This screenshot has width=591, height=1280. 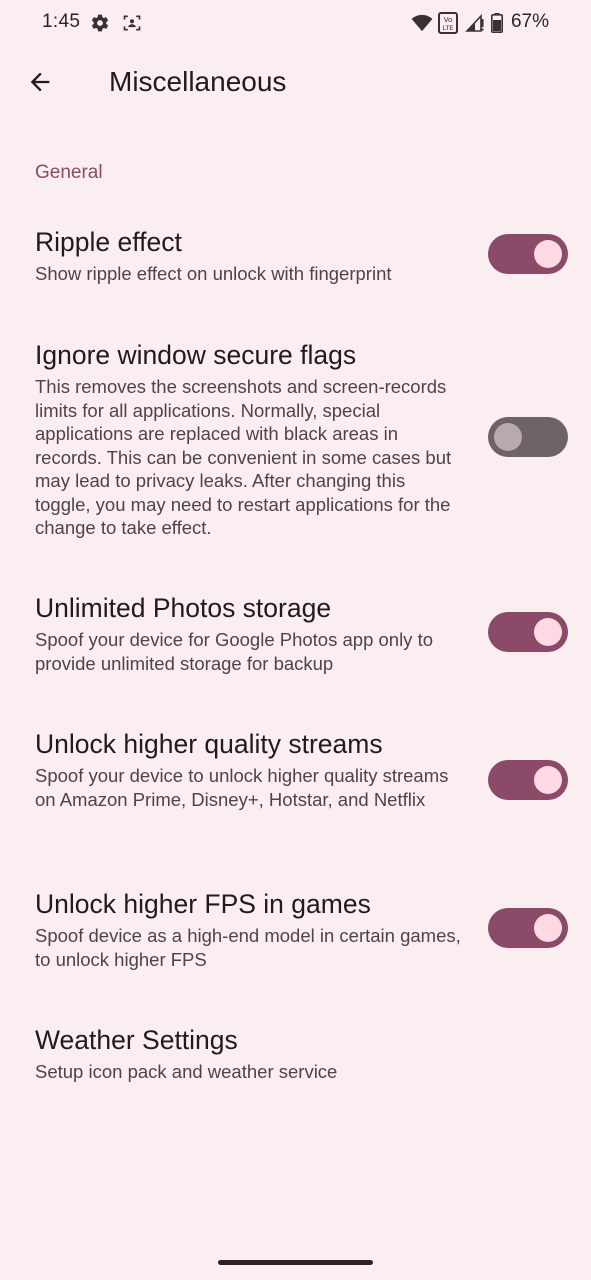 I want to click on back-button, so click(x=40, y=84).